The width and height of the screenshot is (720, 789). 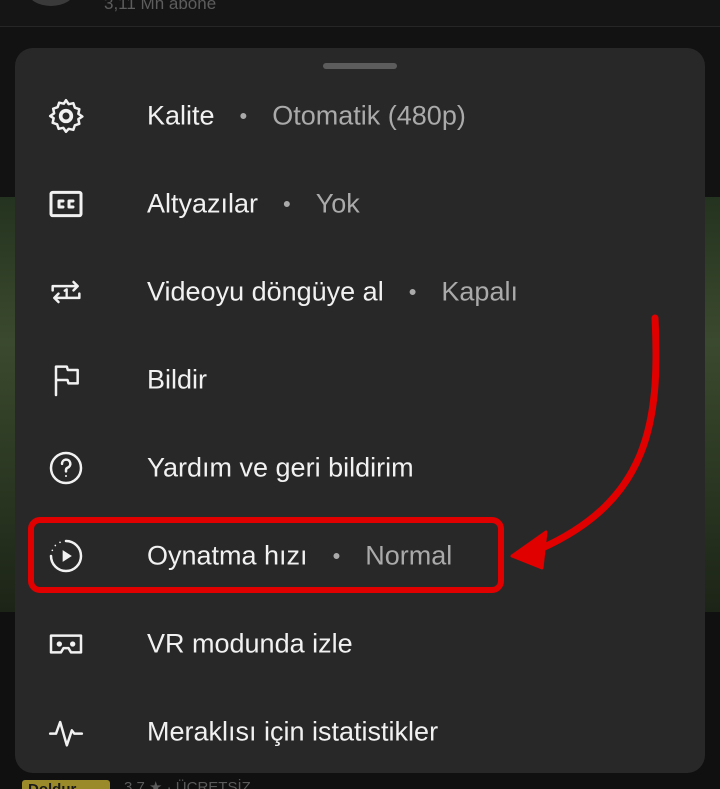 I want to click on gear-icon, so click(x=66, y=116).